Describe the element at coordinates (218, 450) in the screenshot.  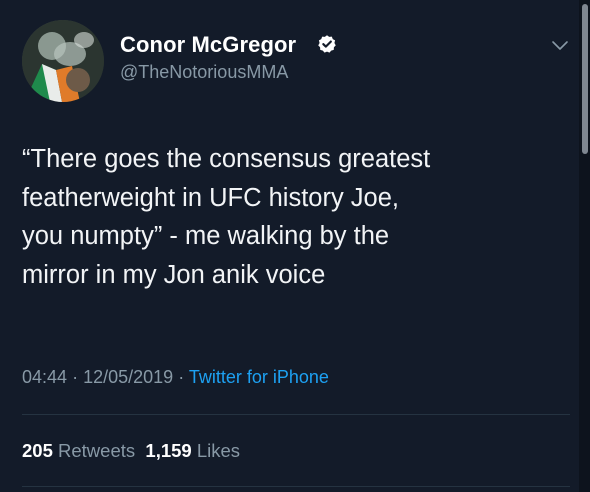
I see `likes-label: Likes` at that location.